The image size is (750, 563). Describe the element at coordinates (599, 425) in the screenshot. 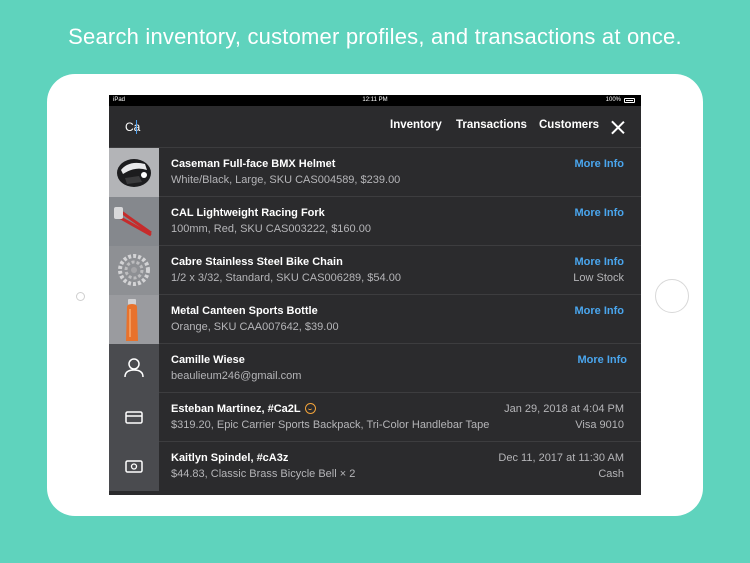

I see `payment-method: Visa 9010` at that location.